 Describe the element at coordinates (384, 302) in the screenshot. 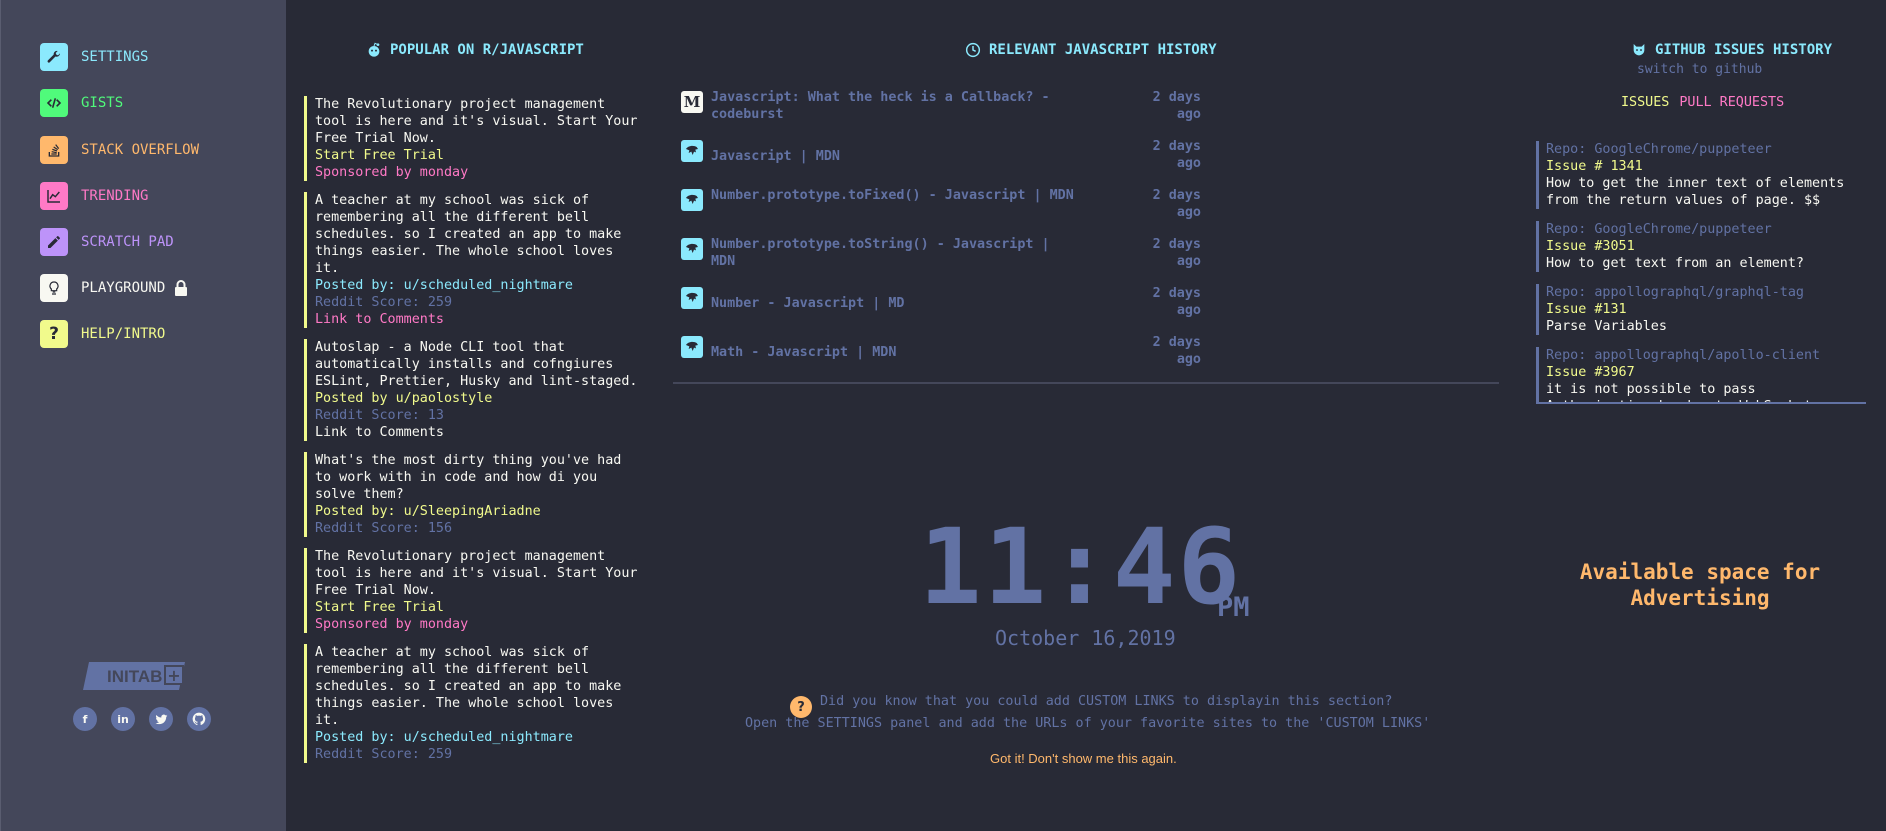

I see `post-meta: Reddit Score: 259` at that location.